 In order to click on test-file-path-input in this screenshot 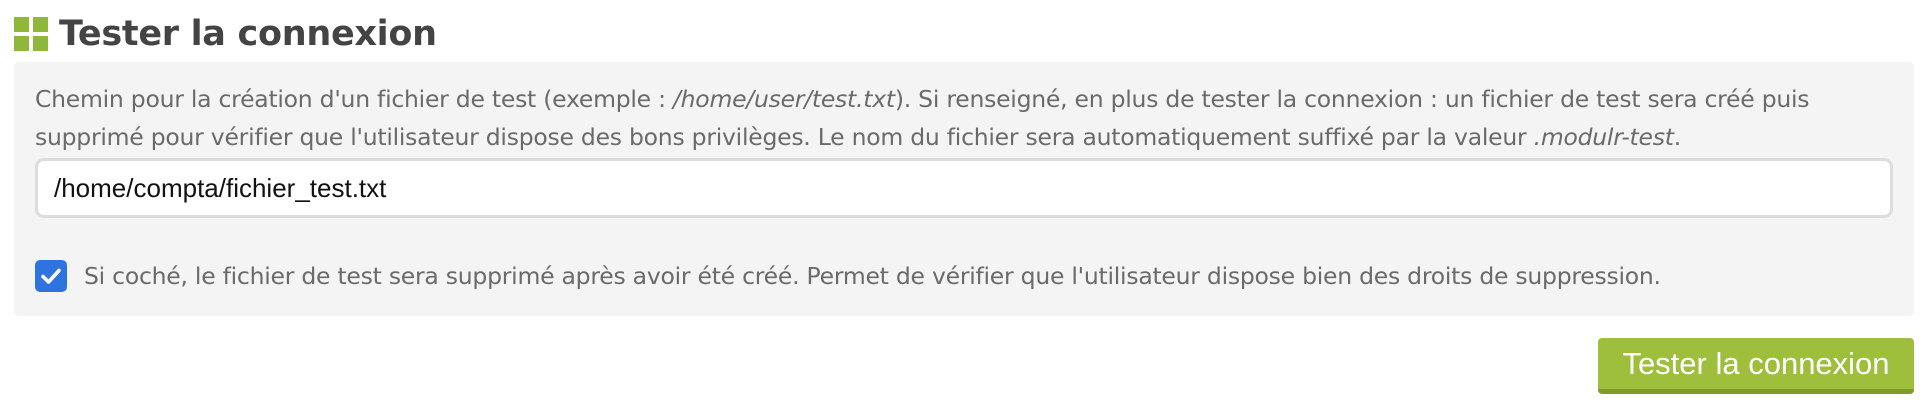, I will do `click(964, 188)`.